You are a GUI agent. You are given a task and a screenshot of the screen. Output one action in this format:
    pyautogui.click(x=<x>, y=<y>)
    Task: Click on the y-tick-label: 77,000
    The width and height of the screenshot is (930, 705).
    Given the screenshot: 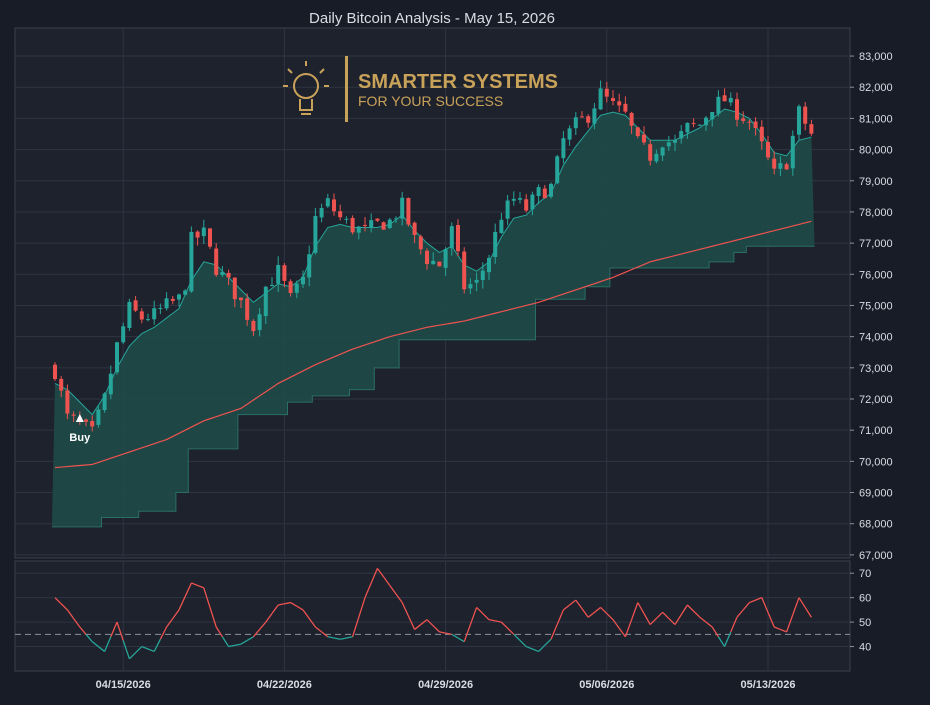 What is the action you would take?
    pyautogui.click(x=876, y=244)
    